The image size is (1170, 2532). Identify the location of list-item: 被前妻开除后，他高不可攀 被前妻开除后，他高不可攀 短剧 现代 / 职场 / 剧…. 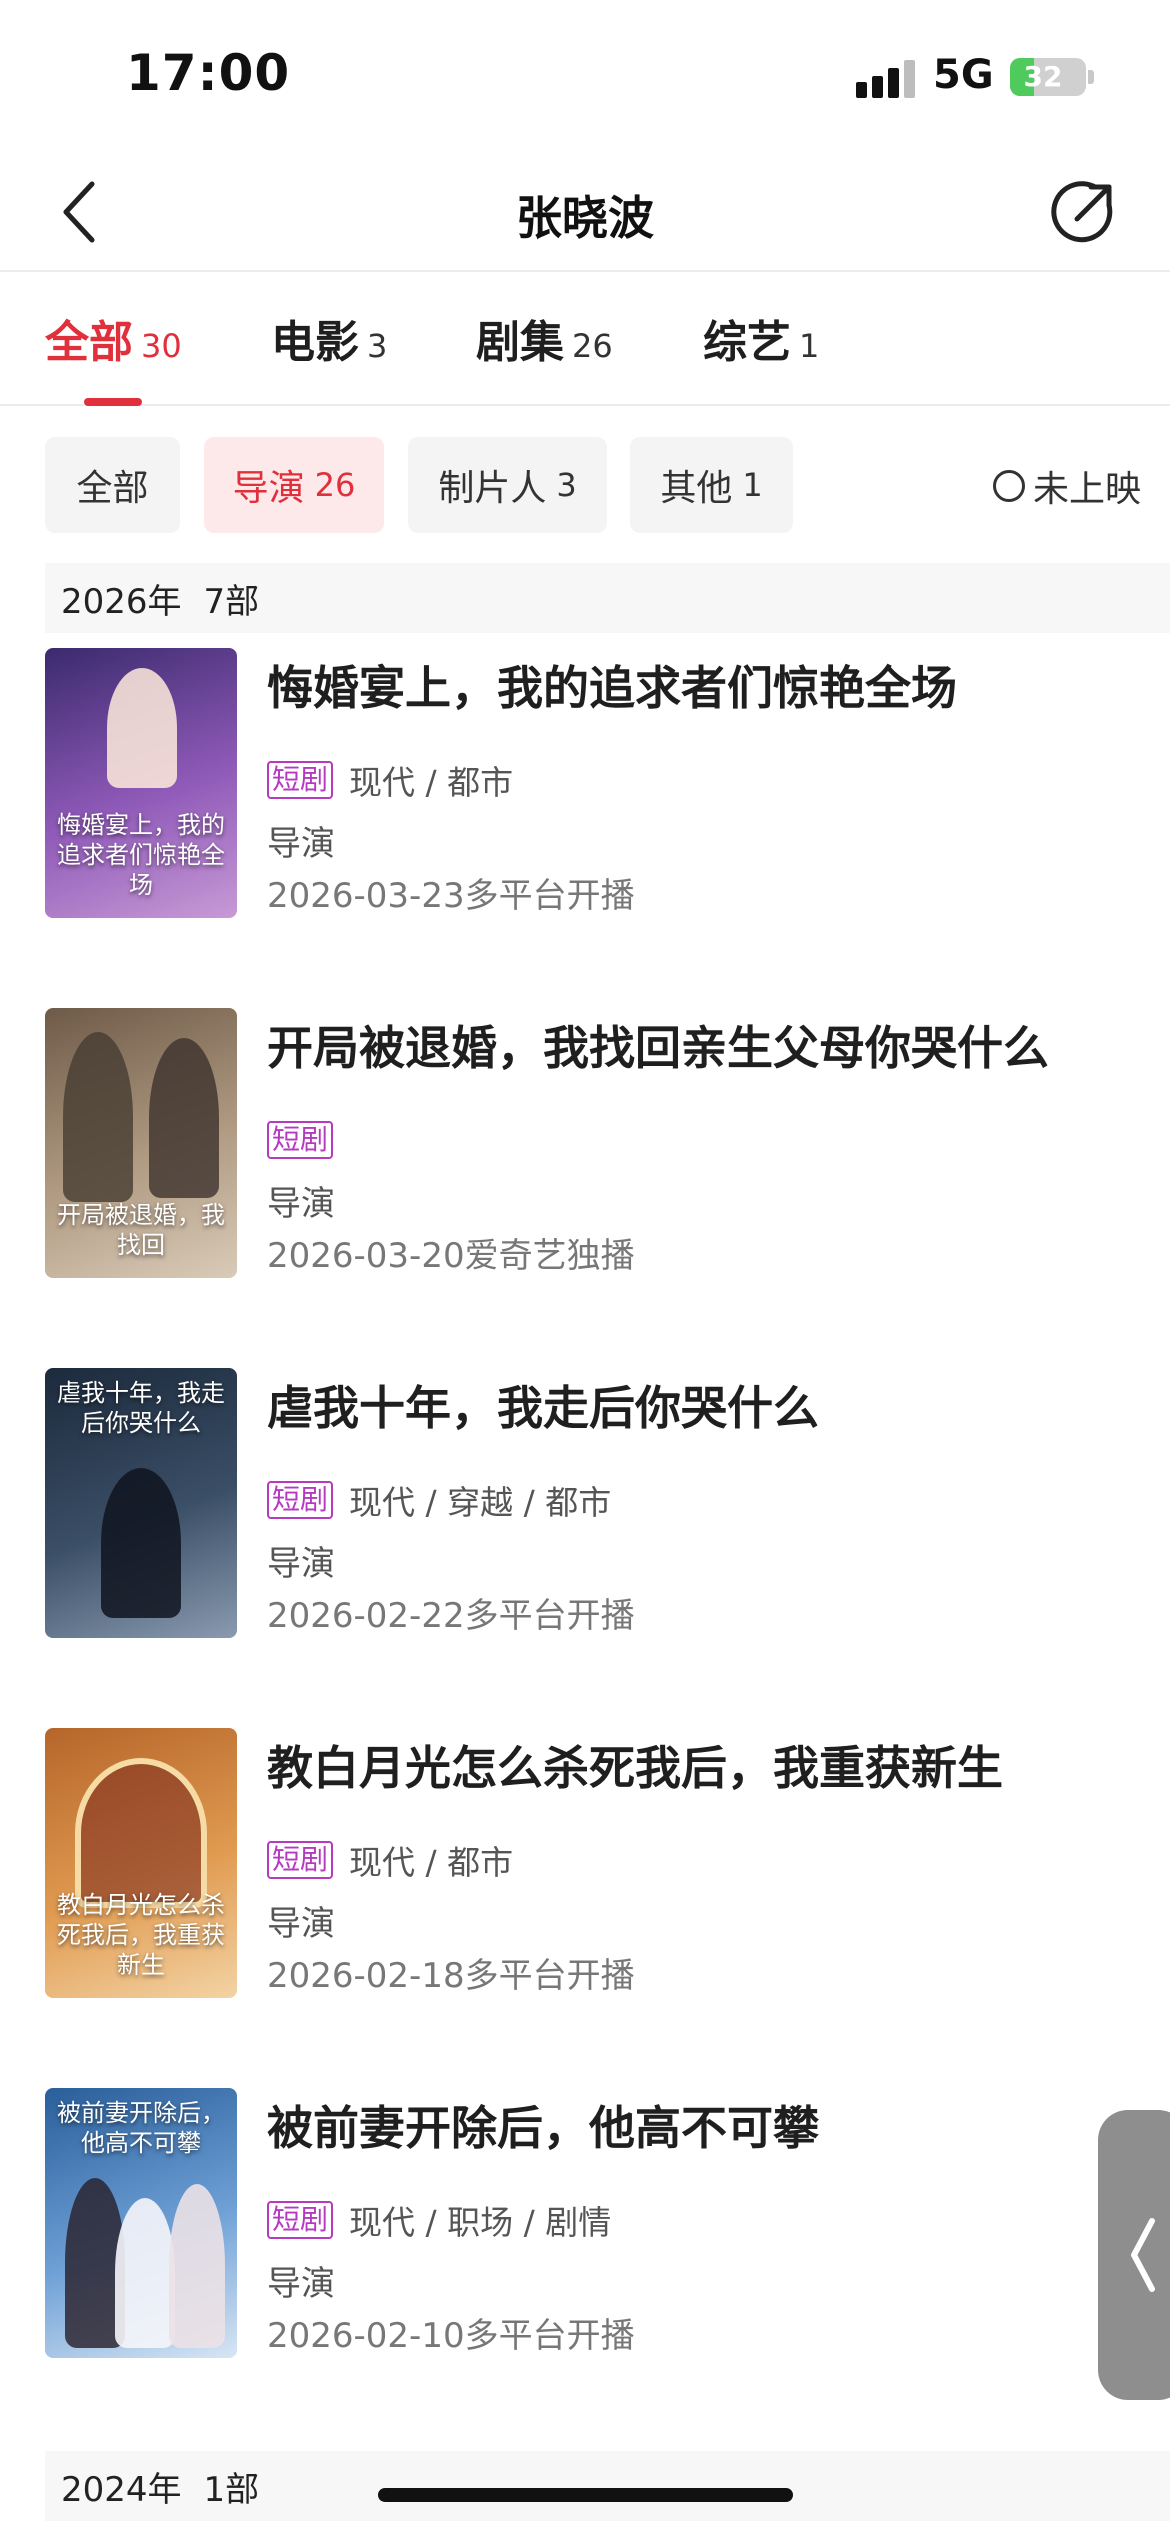
(607, 2223).